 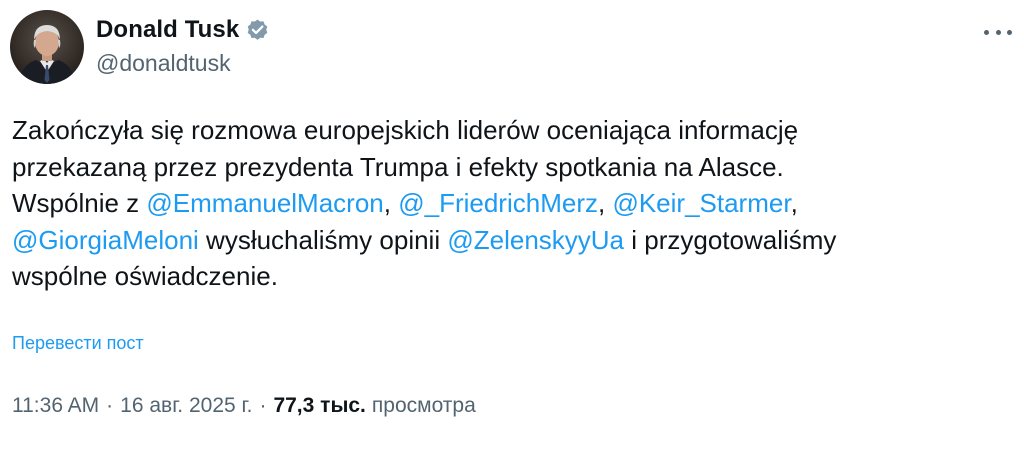 What do you see at coordinates (257, 30) in the screenshot?
I see `verified-badge-icon` at bounding box center [257, 30].